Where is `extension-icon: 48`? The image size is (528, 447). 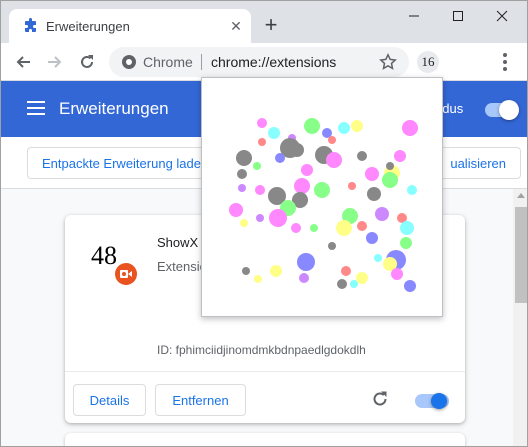
extension-icon: 48 is located at coordinates (115, 265).